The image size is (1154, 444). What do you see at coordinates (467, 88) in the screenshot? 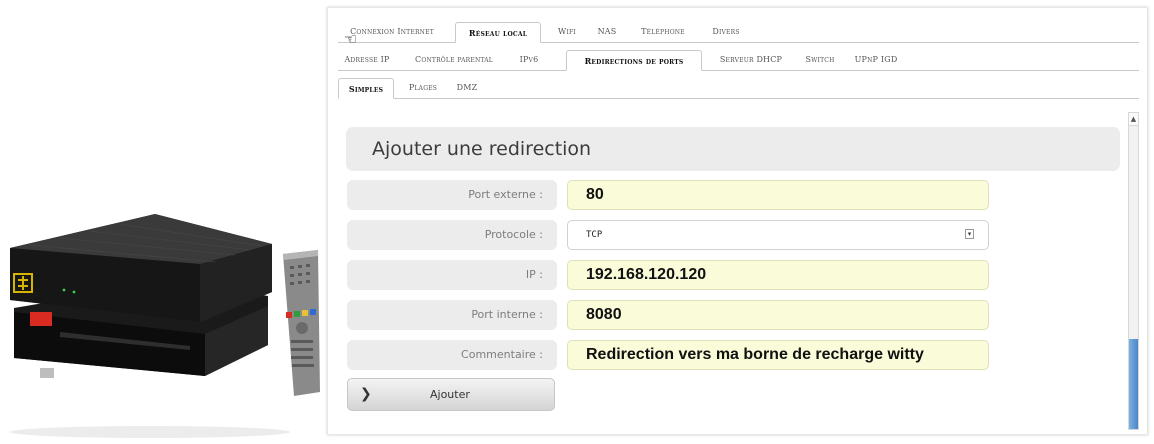
I see `tab-dmz: DMZ` at bounding box center [467, 88].